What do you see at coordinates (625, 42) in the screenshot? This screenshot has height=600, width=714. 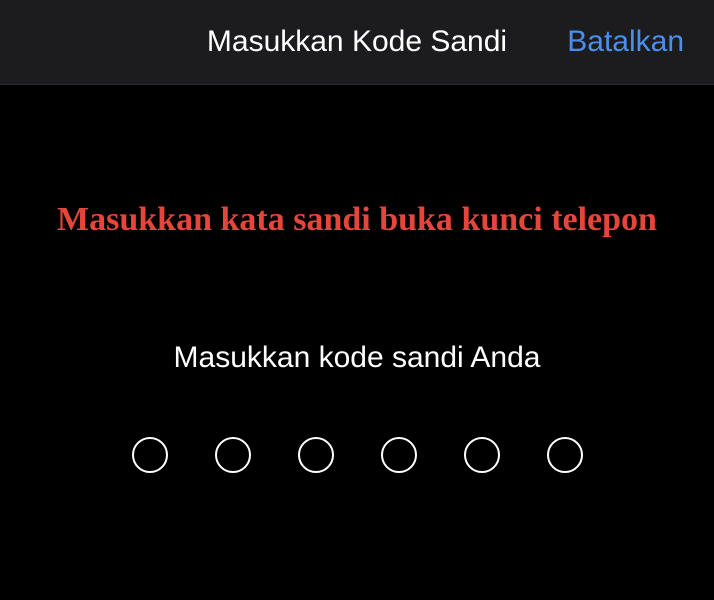 I see `cancel-button: Batalkan` at bounding box center [625, 42].